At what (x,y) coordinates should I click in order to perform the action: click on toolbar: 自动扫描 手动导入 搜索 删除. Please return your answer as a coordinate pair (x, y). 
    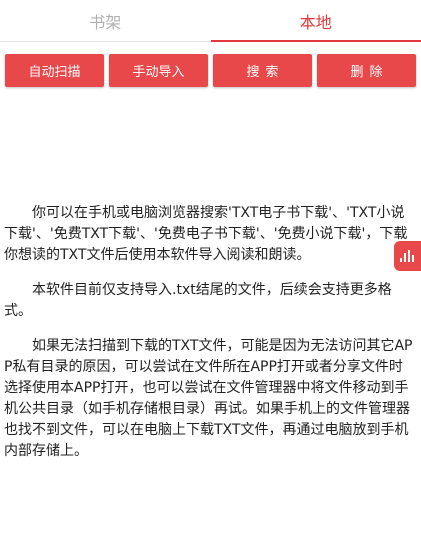
    Looking at the image, I should click on (210, 70).